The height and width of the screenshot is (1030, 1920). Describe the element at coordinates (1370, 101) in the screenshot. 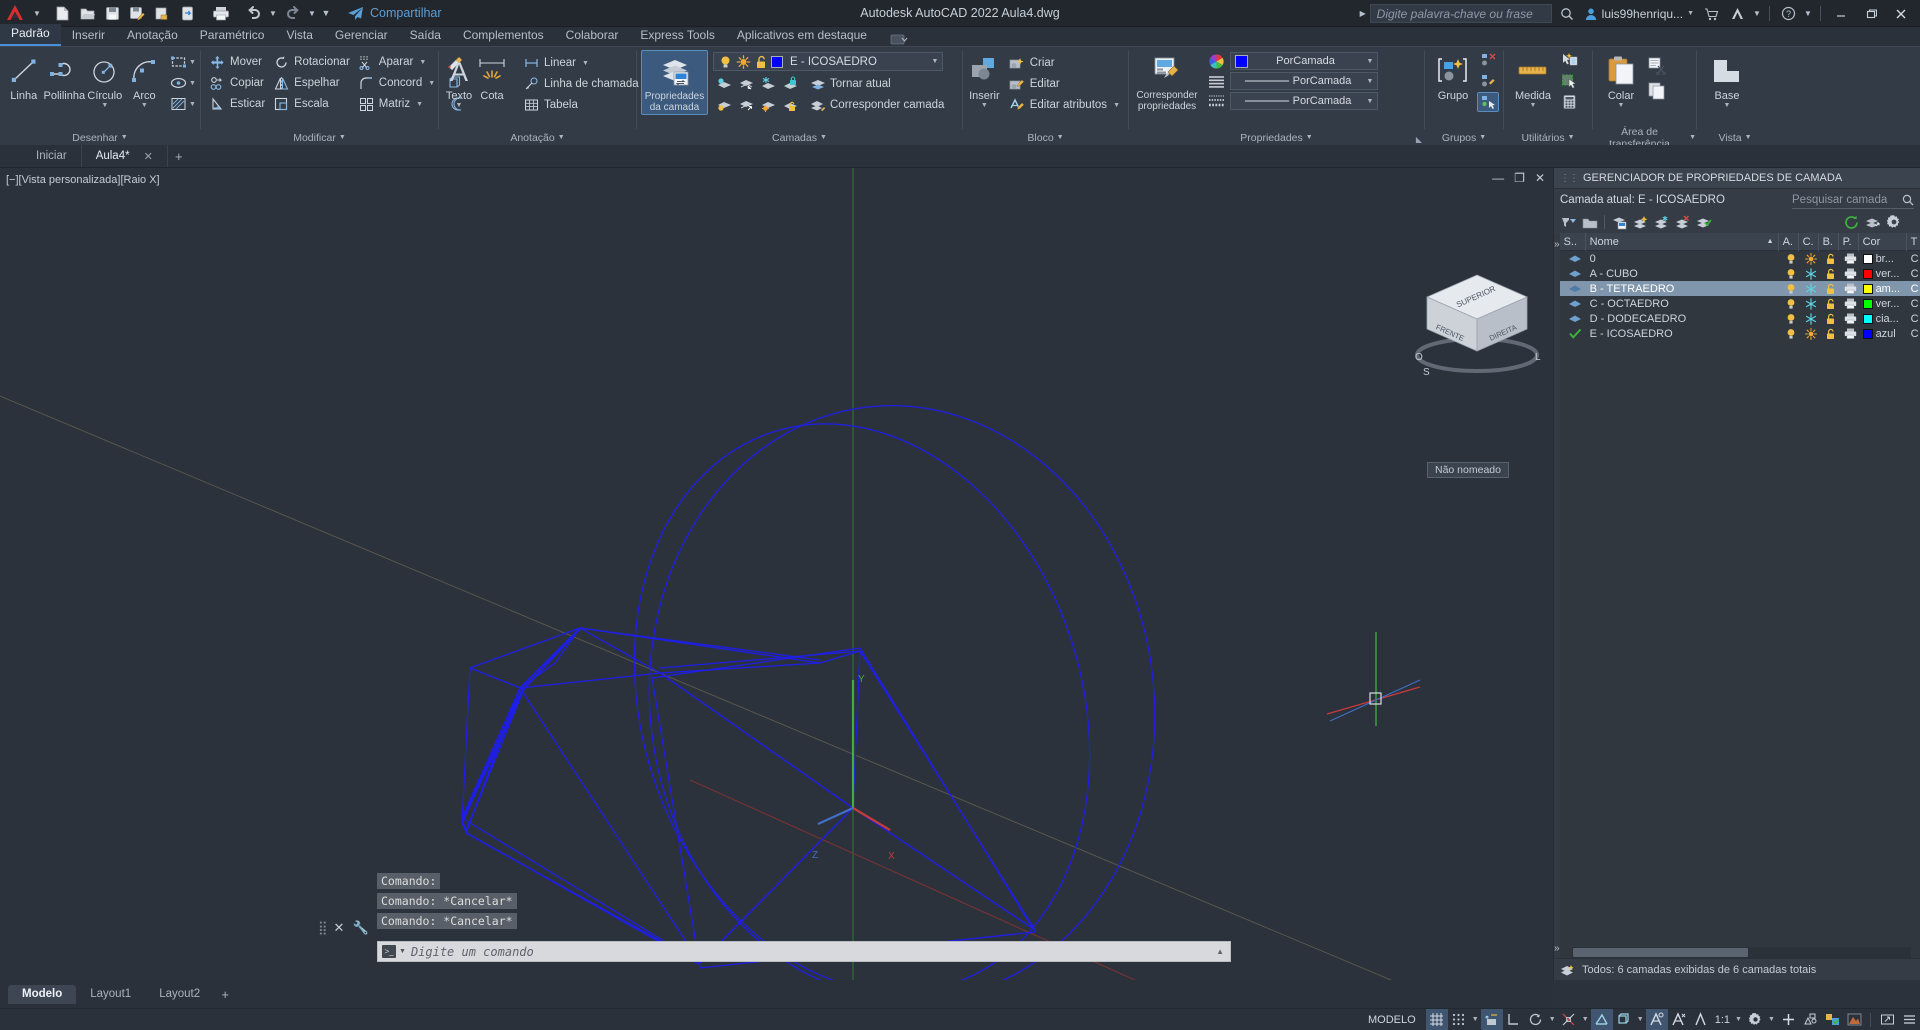

I see `lineweight-combo-caret-icon: ▼` at that location.